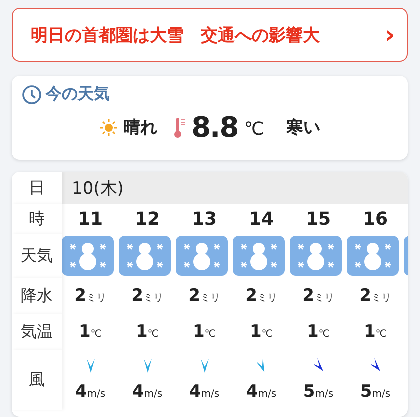  Describe the element at coordinates (319, 219) in the screenshot. I see `hour-label: 15` at that location.